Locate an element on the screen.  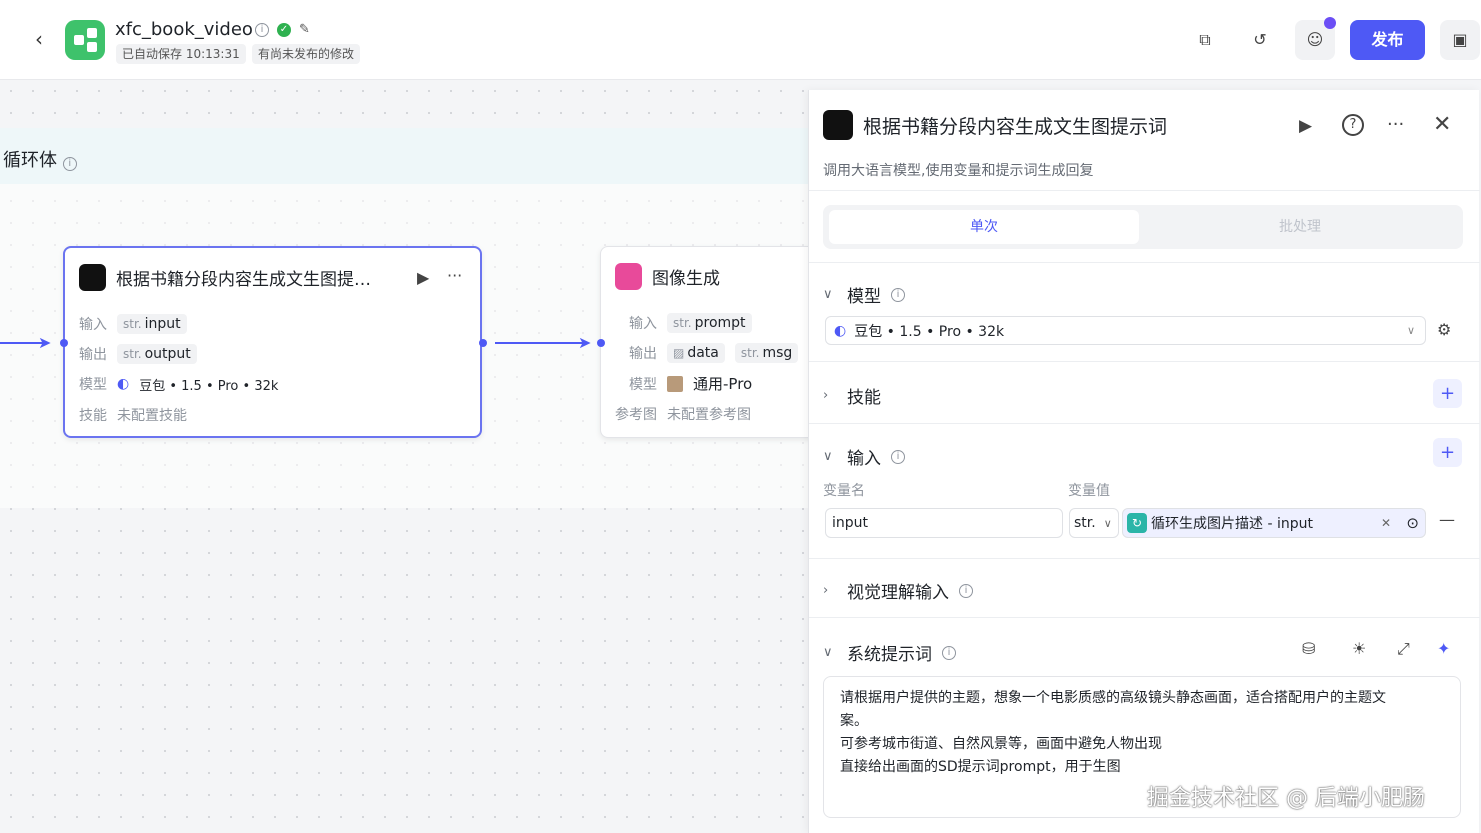
var-ref-select: ↻ 循环生成图片描述 - input ✕ ⊙ is located at coordinates (1274, 523).